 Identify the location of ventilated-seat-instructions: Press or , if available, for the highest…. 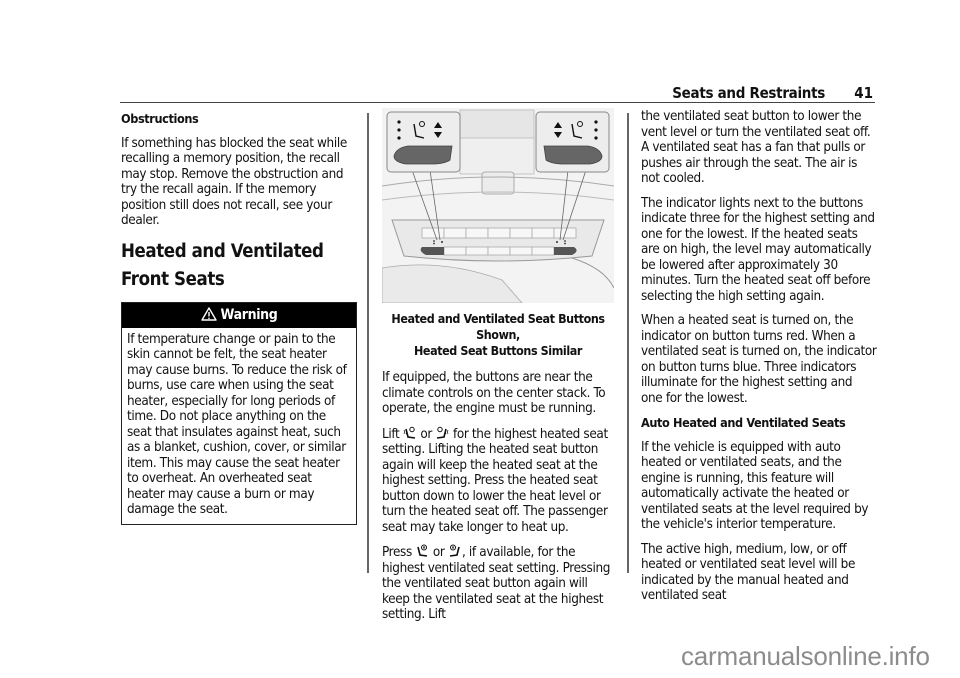
(498, 583).